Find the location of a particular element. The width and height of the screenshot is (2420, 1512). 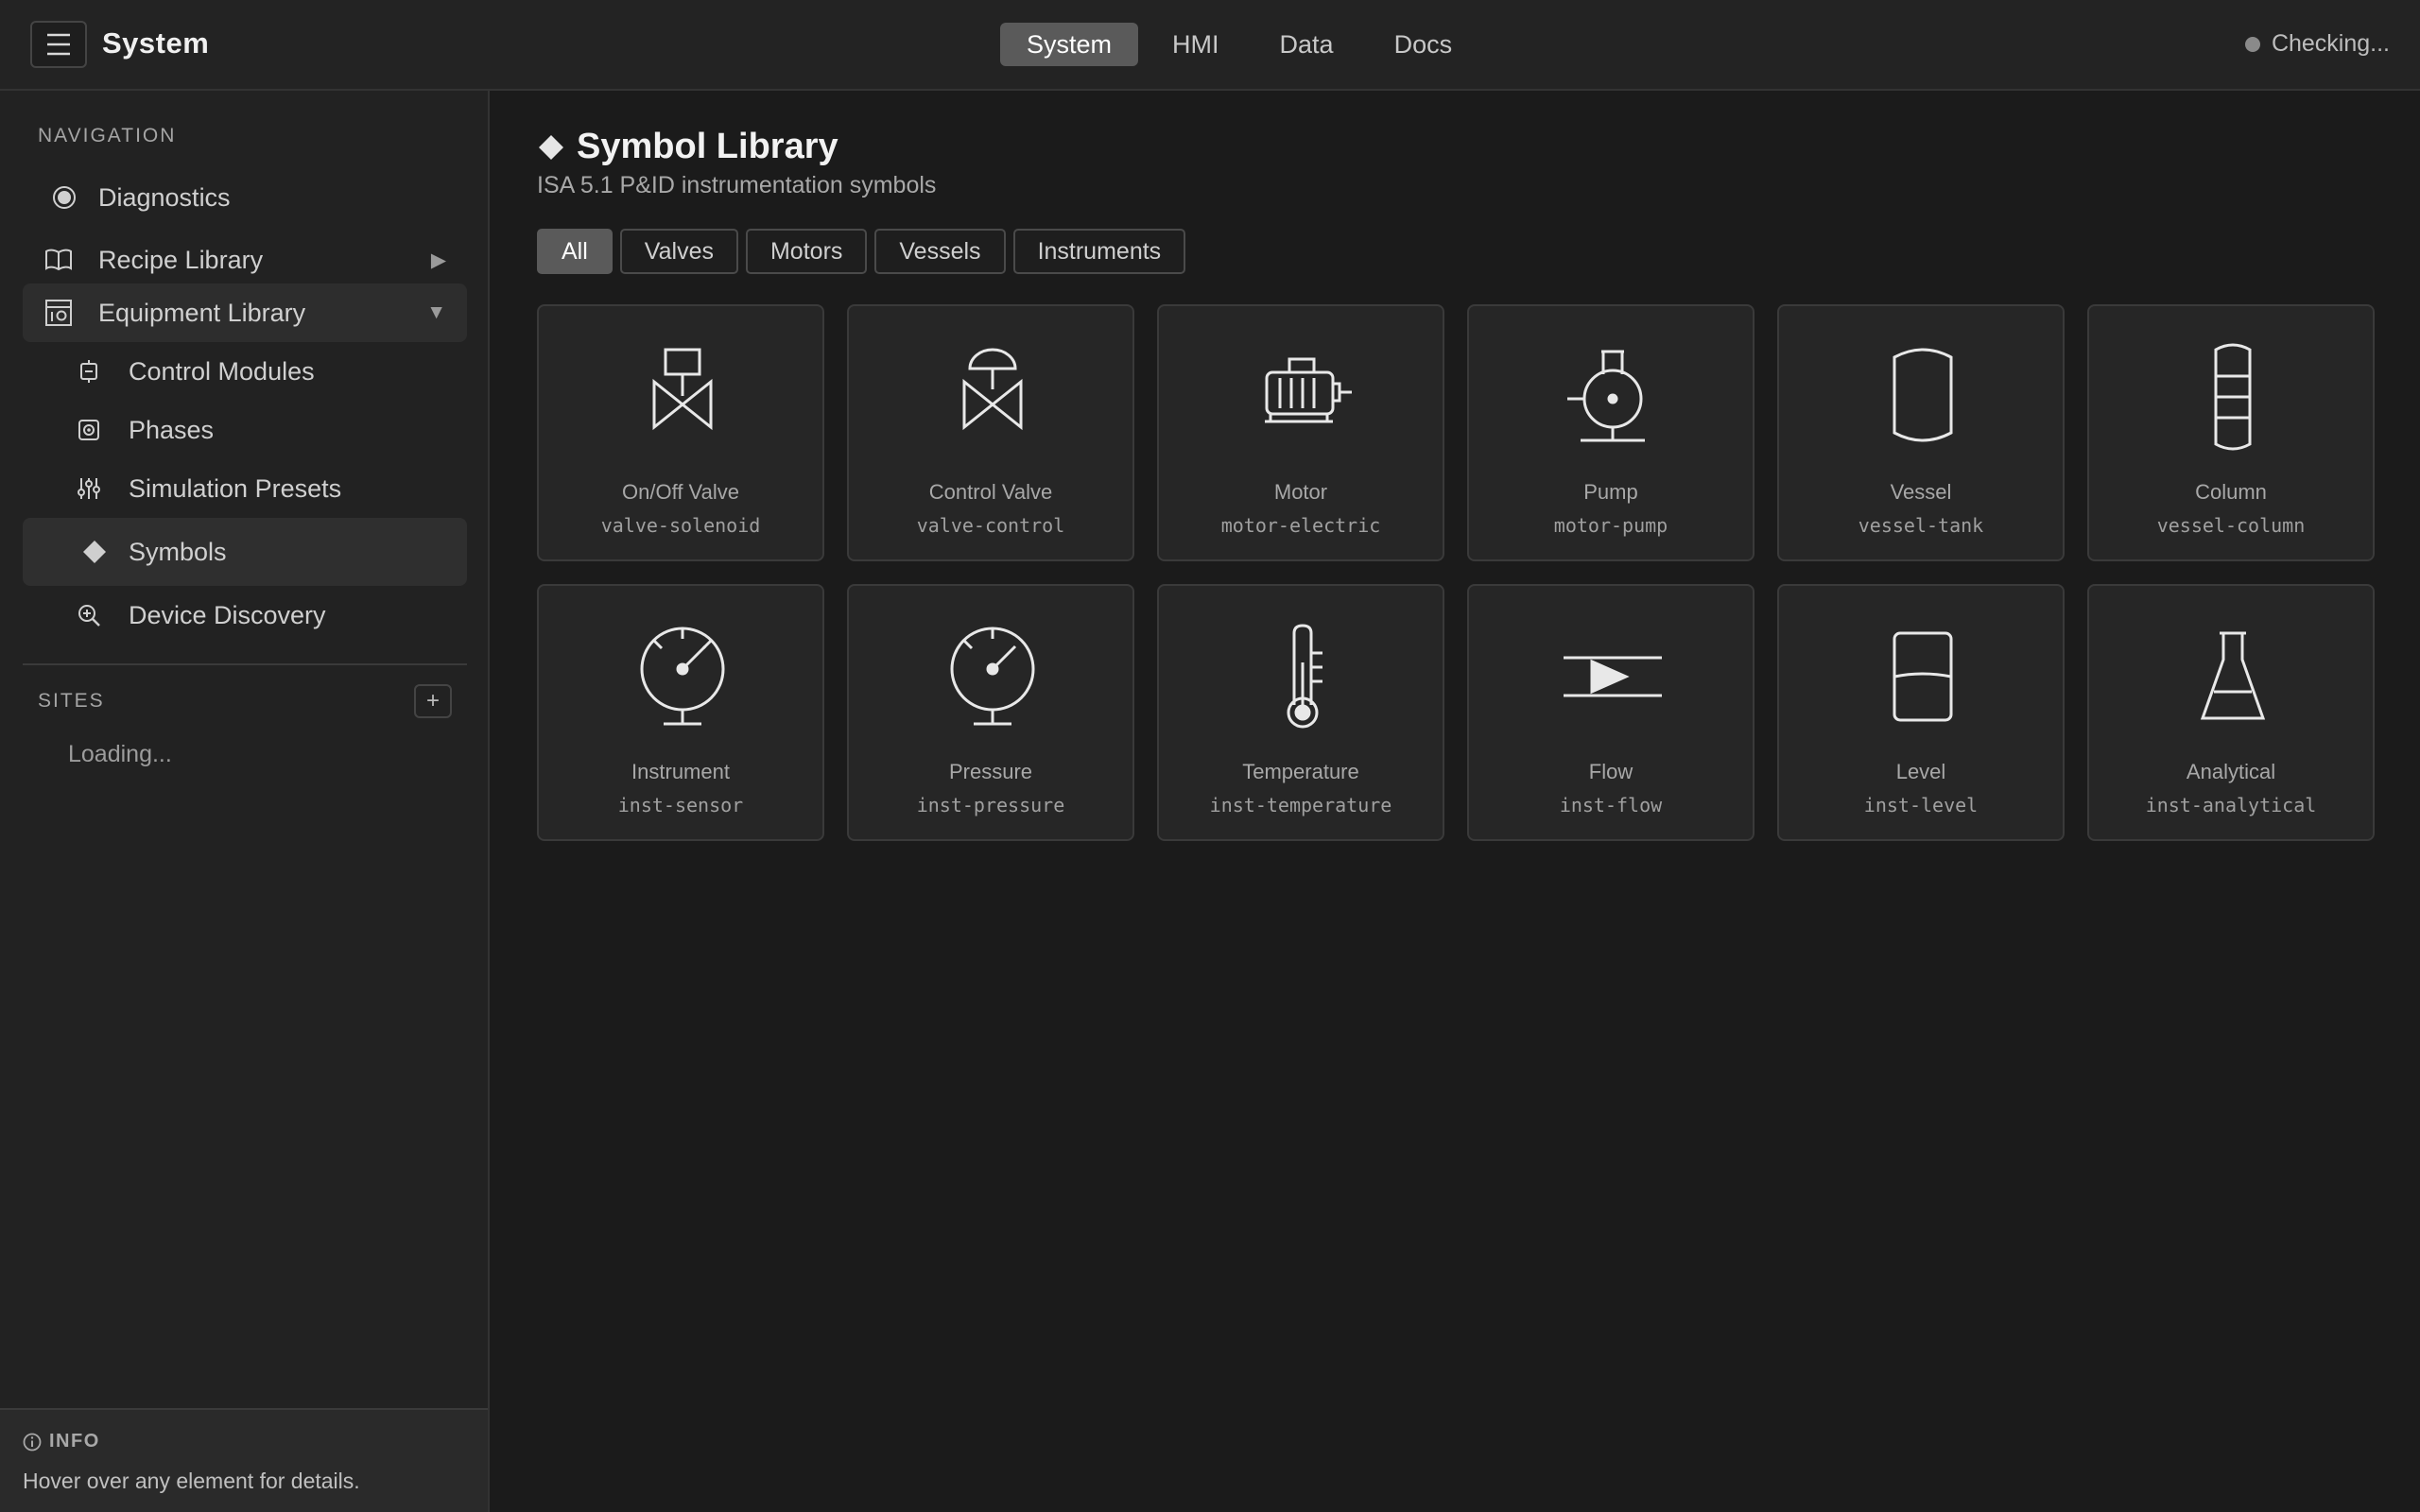

symbol-card: Temperature inst-temperature is located at coordinates (1300, 712).